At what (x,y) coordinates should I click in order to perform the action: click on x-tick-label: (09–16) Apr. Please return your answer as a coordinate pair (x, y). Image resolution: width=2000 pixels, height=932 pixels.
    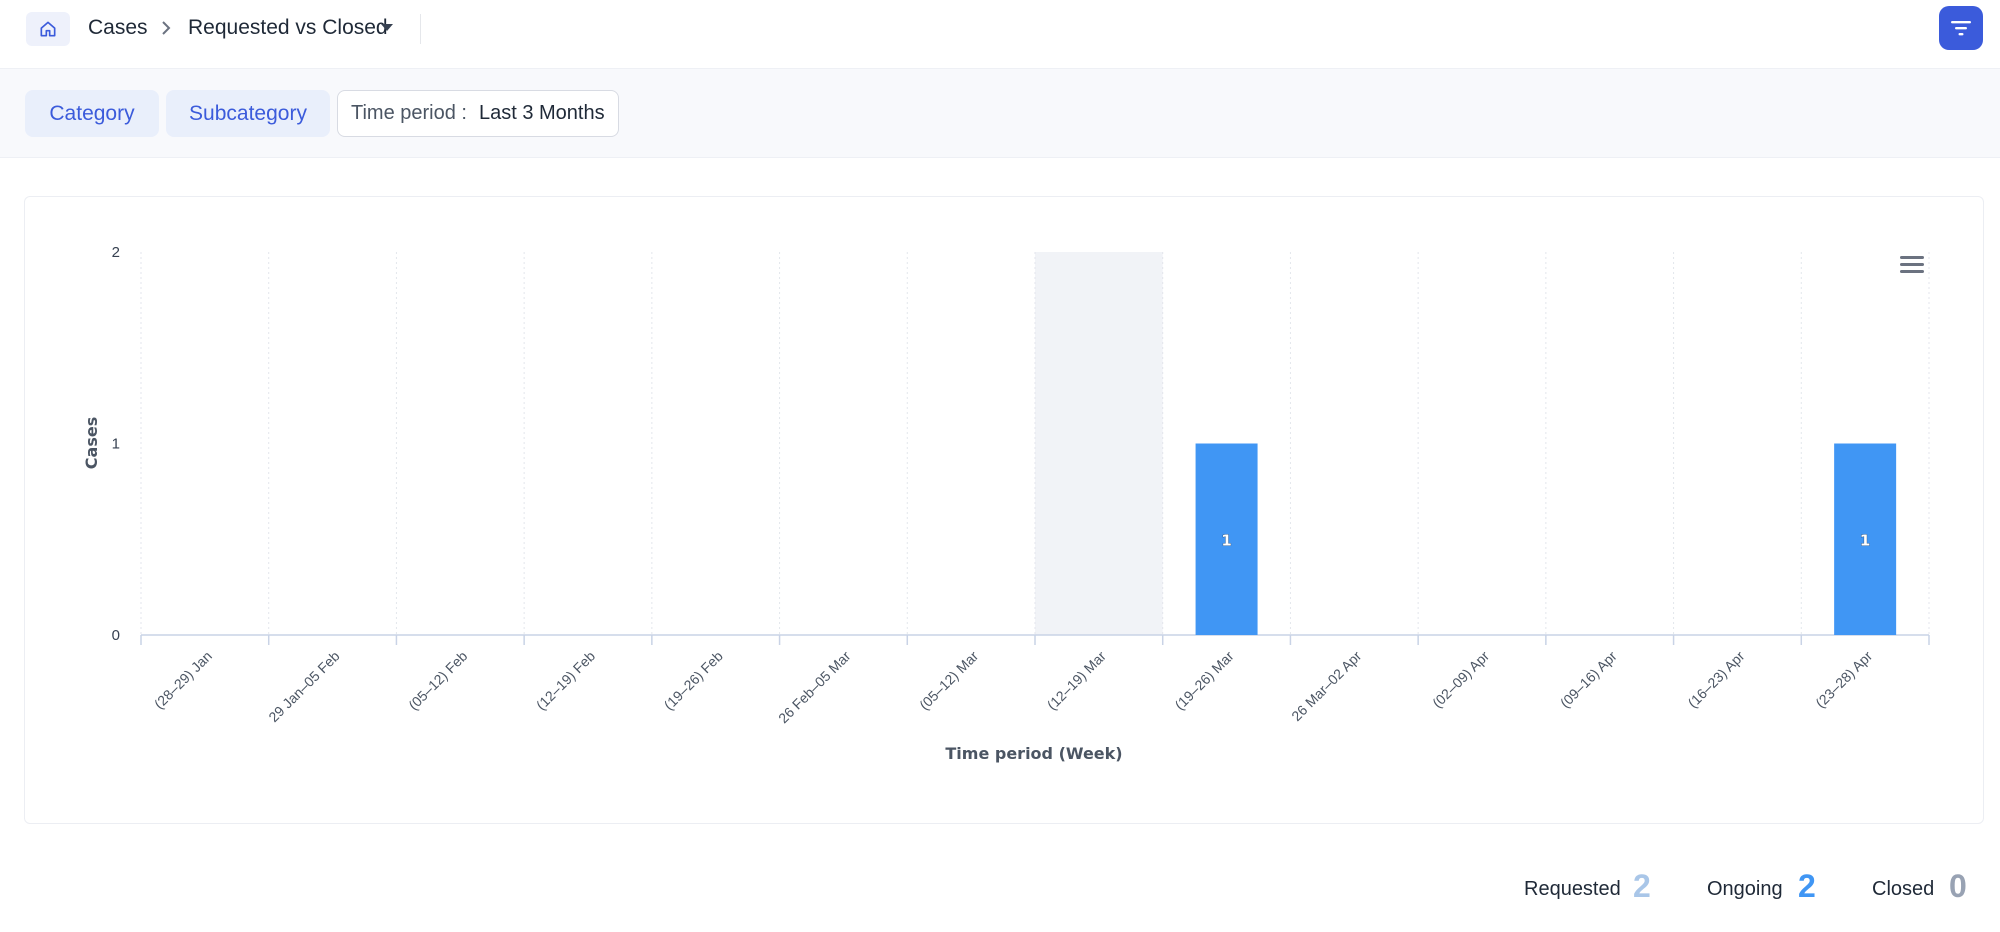
    Looking at the image, I should click on (1588, 679).